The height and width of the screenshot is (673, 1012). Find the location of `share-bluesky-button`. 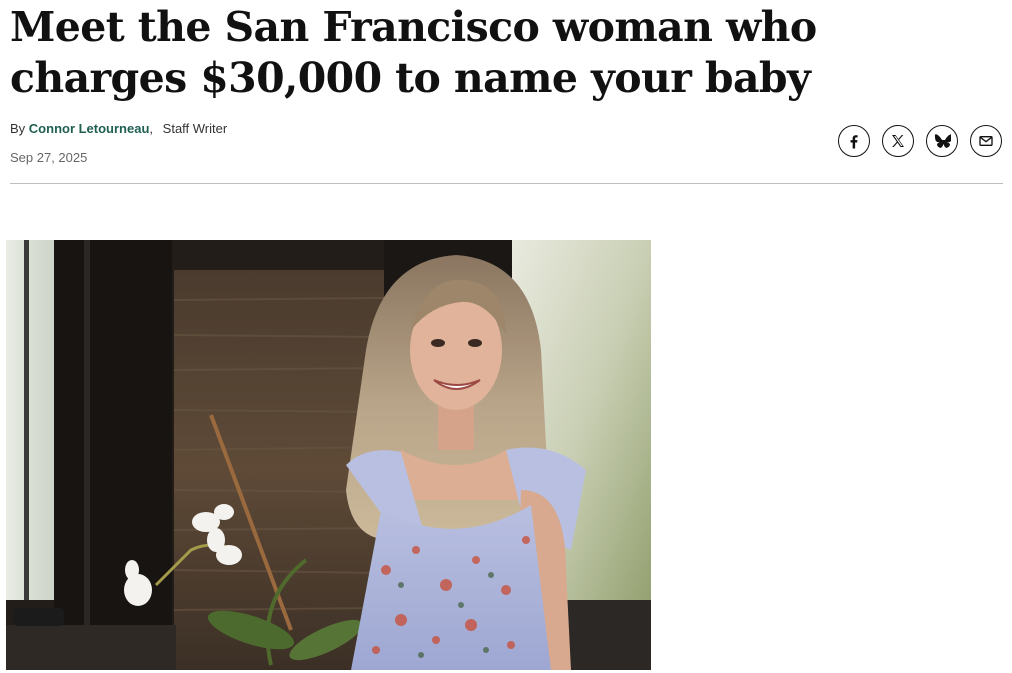

share-bluesky-button is located at coordinates (942, 141).